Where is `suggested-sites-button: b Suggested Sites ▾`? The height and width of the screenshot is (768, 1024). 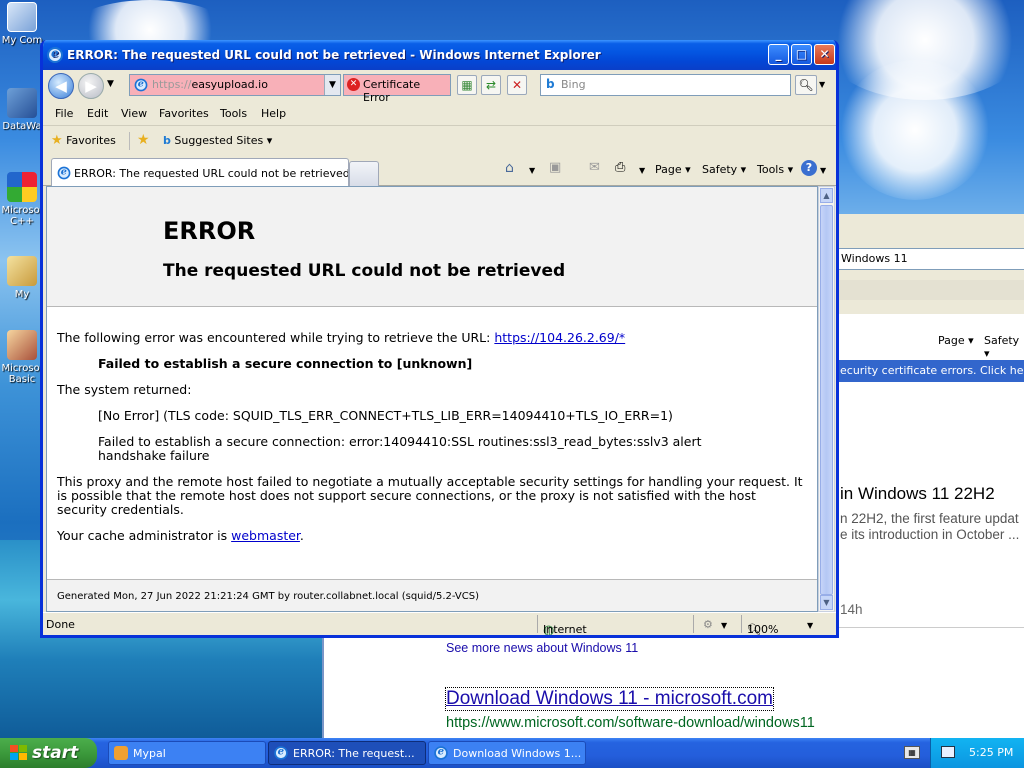
suggested-sites-button: b Suggested Sites ▾ is located at coordinates (217, 140).